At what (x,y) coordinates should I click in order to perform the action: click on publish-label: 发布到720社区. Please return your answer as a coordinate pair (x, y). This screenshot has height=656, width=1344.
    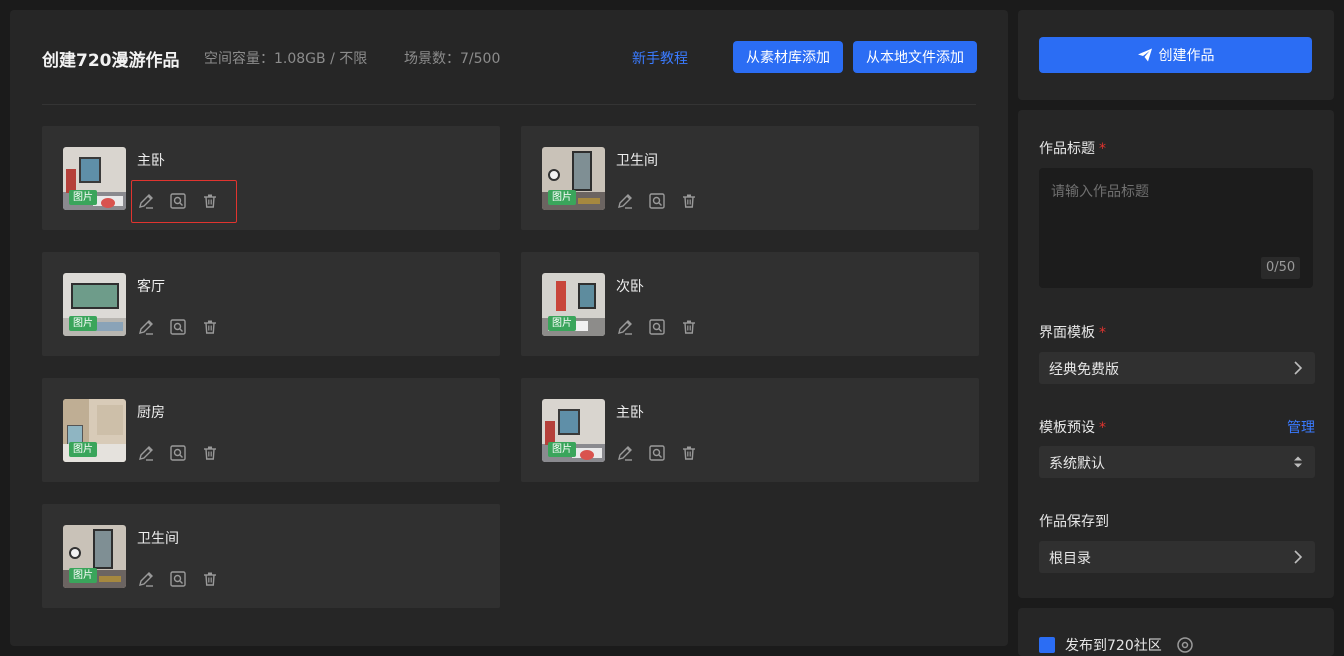
    Looking at the image, I should click on (1113, 646).